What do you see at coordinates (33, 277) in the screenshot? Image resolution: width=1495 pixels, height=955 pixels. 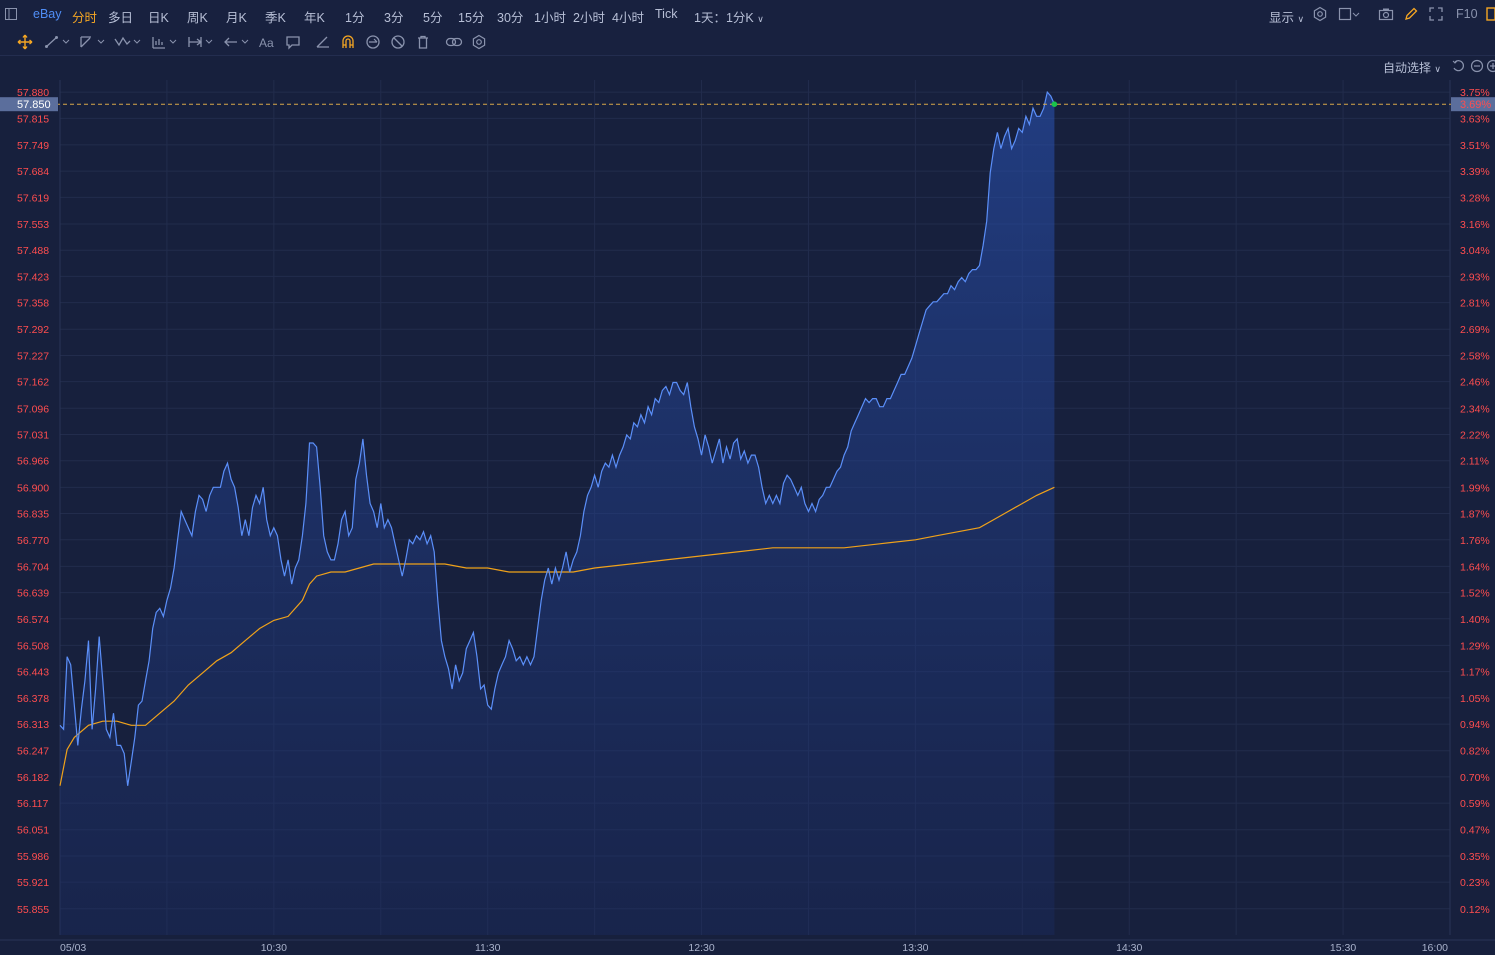 I see `y-tick-label-left: 57.423` at bounding box center [33, 277].